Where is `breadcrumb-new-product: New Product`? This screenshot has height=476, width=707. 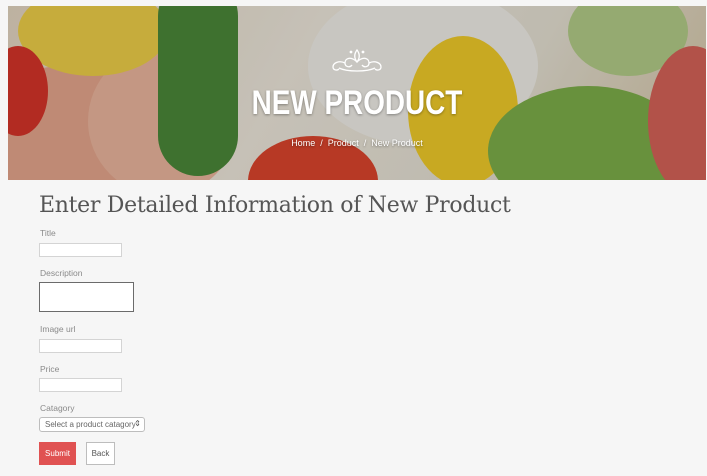
breadcrumb-new-product: New Product is located at coordinates (397, 143).